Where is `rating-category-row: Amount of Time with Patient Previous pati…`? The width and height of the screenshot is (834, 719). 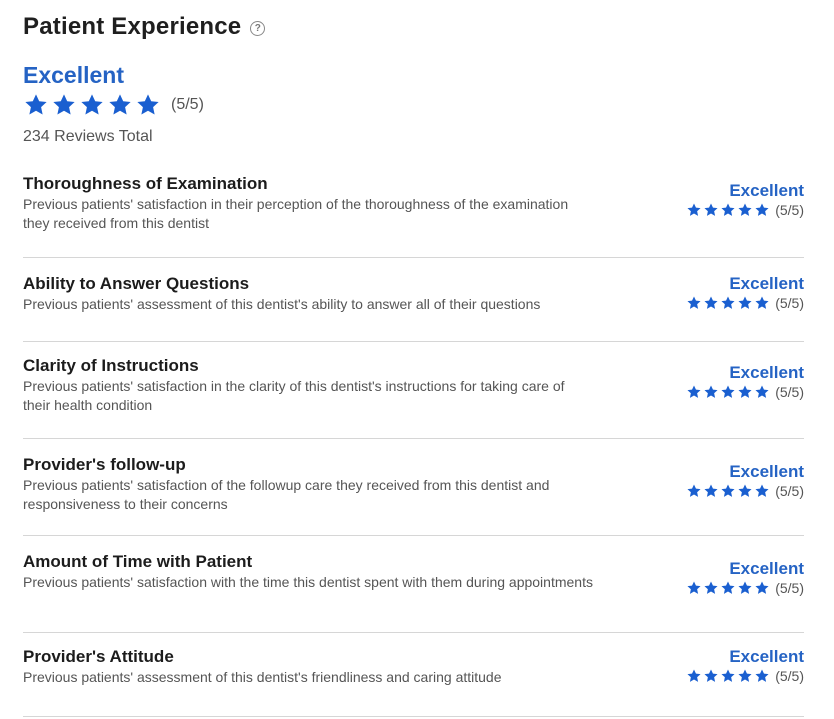
rating-category-row: Amount of Time with Patient Previous pati… is located at coordinates (413, 584).